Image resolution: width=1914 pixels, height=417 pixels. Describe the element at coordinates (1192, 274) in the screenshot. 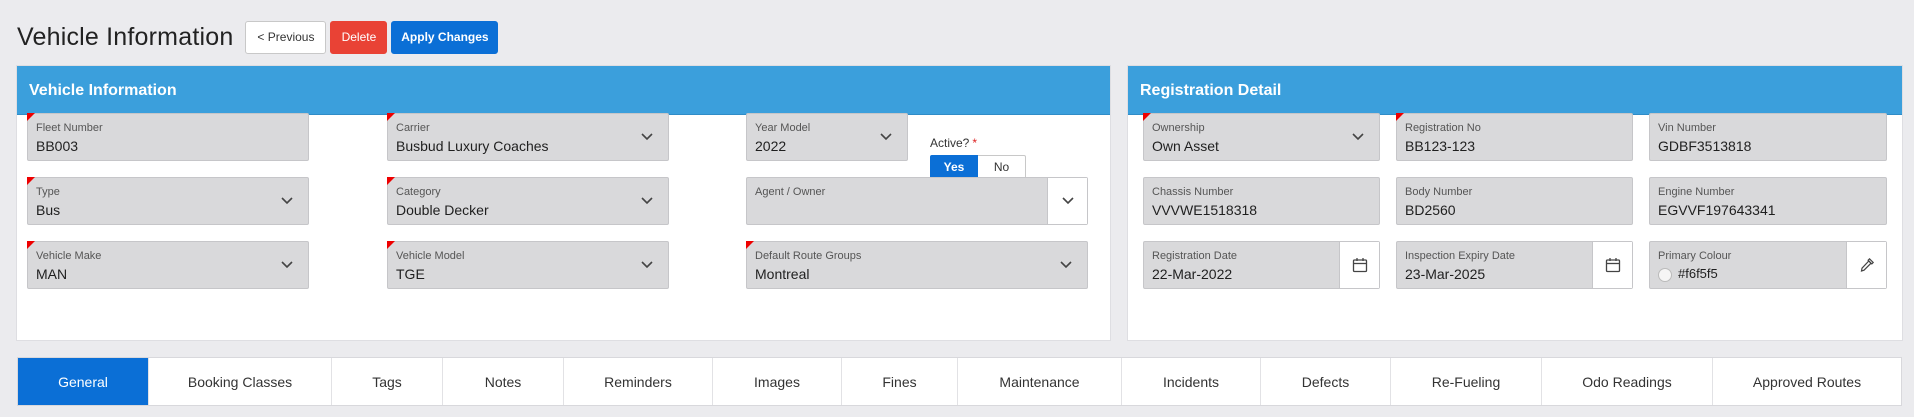

I see `field-value: 22-Mar-2022` at that location.